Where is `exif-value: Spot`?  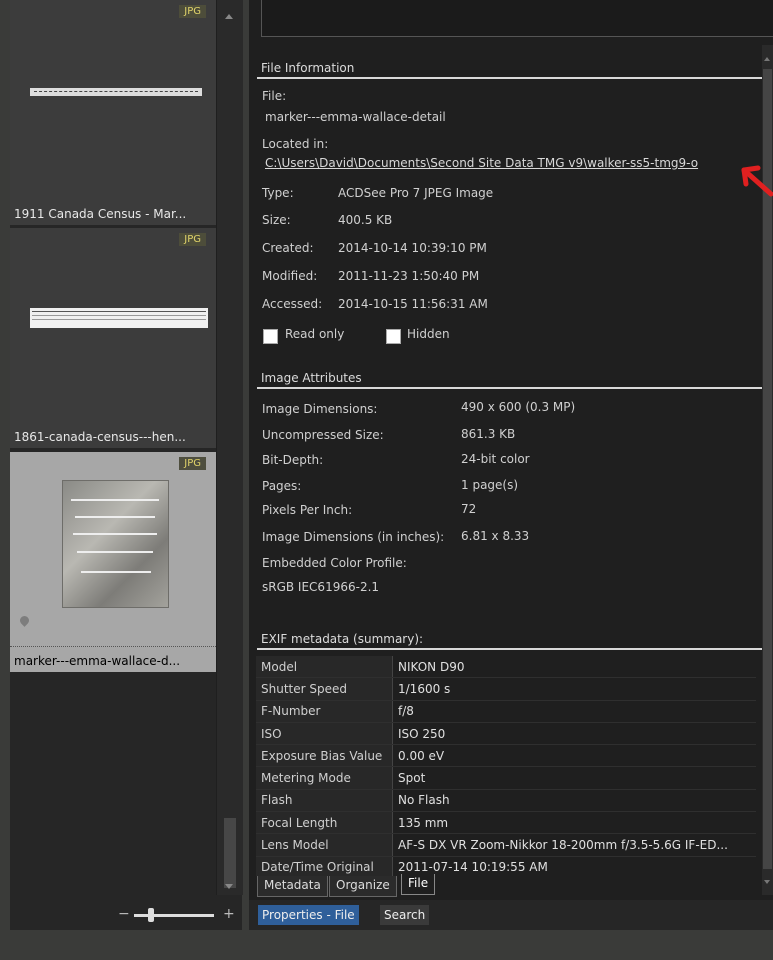
exif-value: Spot is located at coordinates (574, 778).